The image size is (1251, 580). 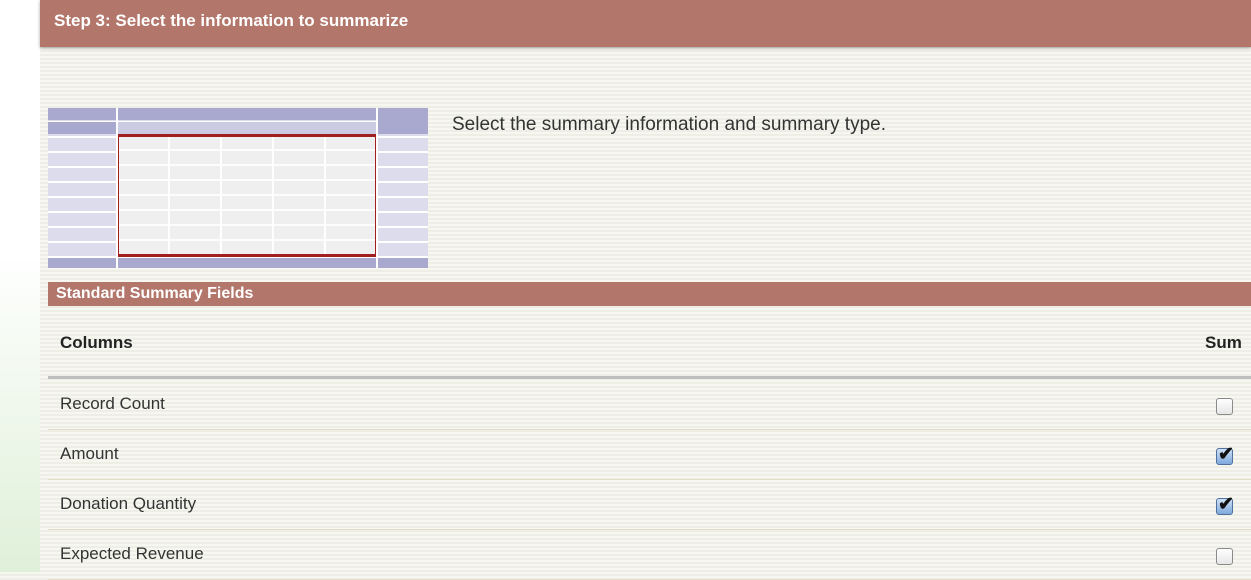 What do you see at coordinates (238, 263) in the screenshot?
I see `thumb-footer` at bounding box center [238, 263].